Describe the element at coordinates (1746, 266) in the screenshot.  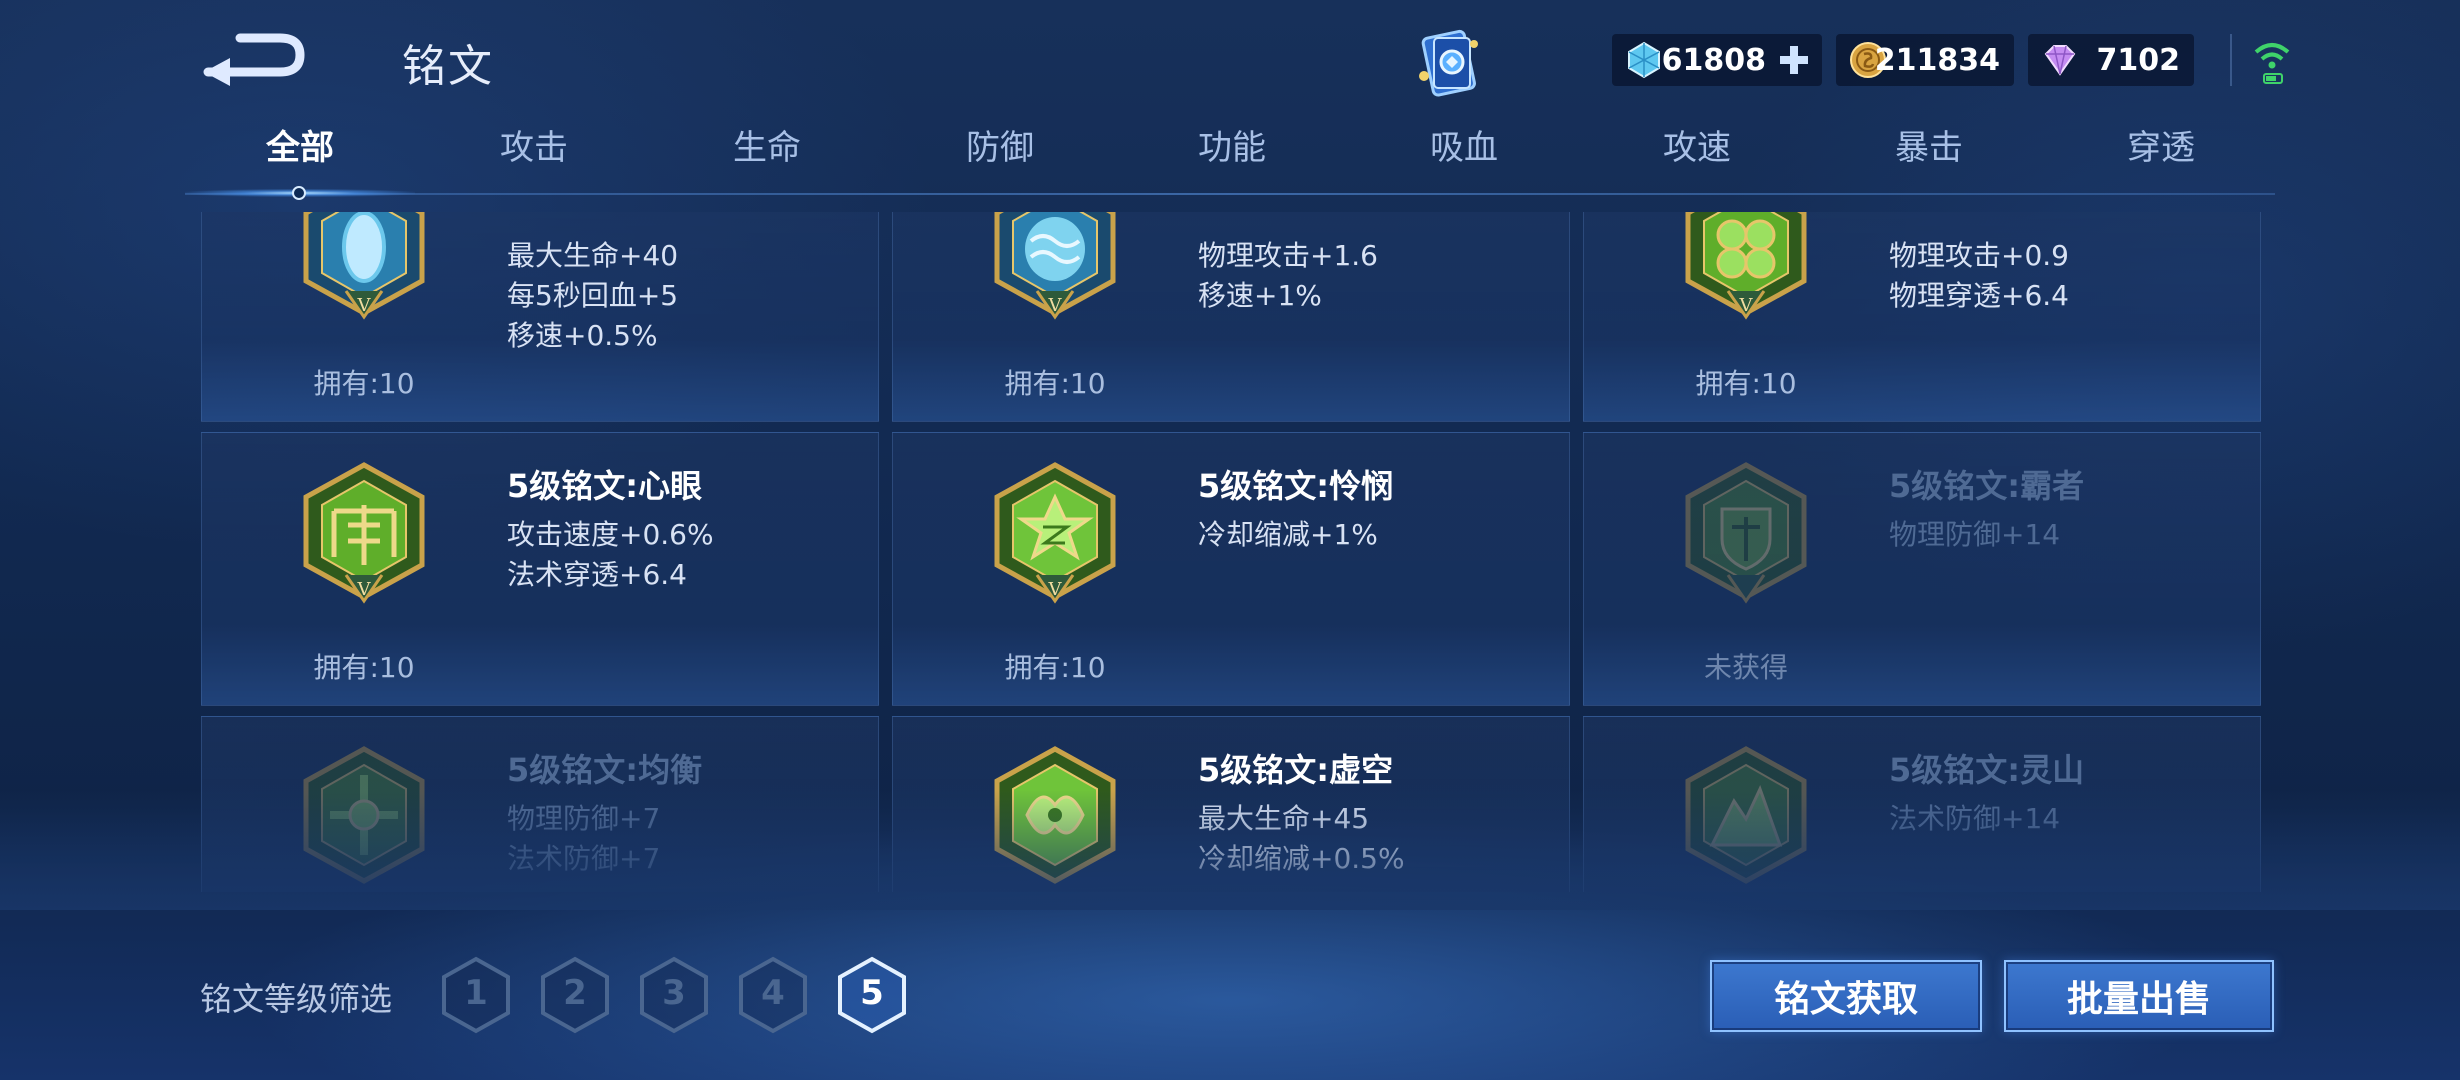
I see `green-clover-emblem-icon: V` at that location.